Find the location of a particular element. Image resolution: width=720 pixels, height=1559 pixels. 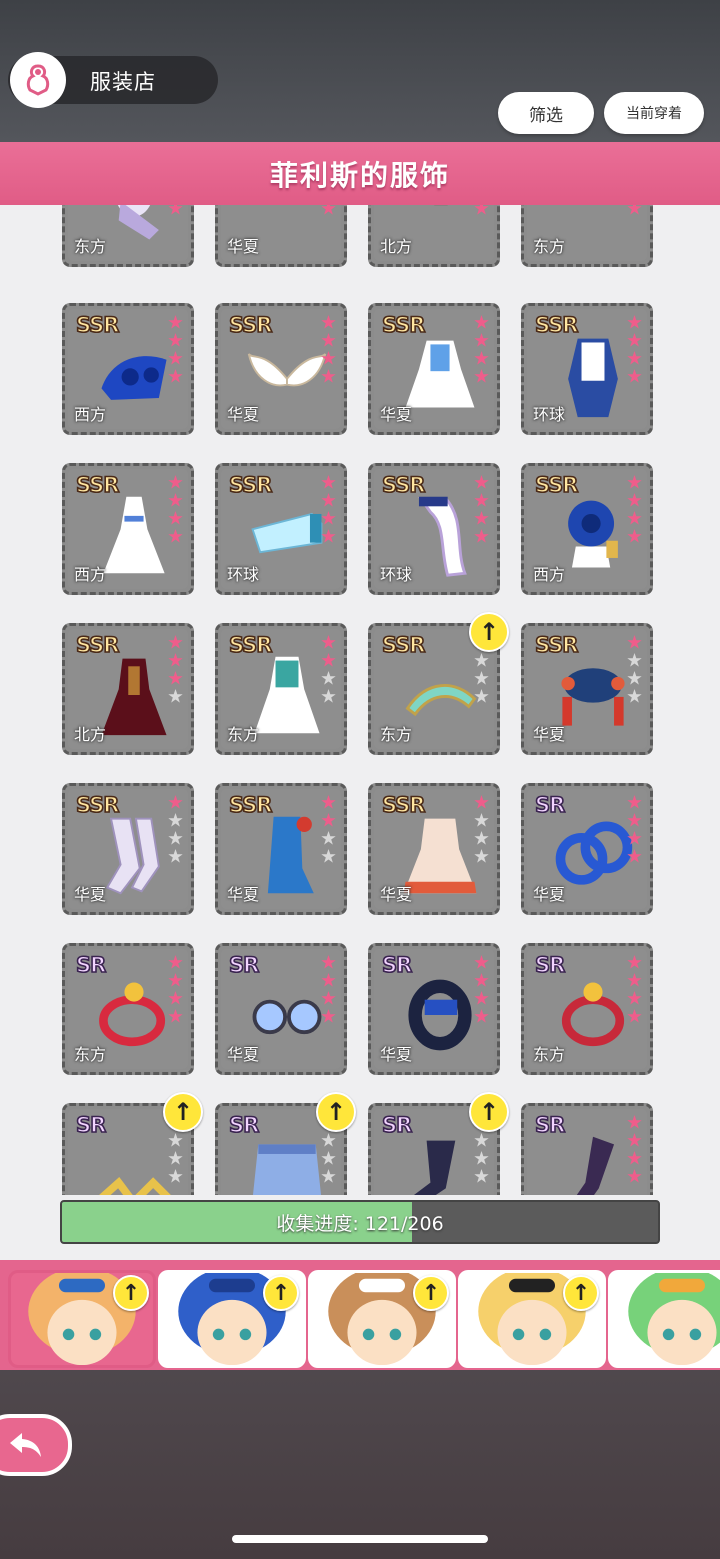

outfit-item-card: SR is located at coordinates (587, 1149).